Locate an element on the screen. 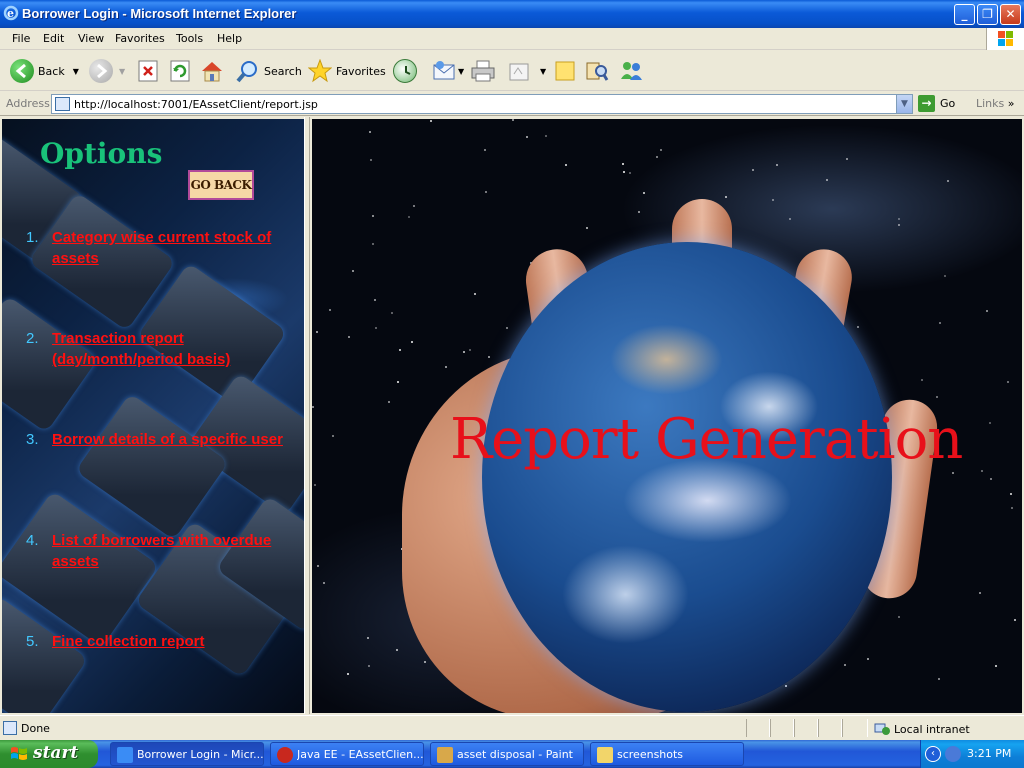 This screenshot has height=768, width=1024. home-button is located at coordinates (212, 71).